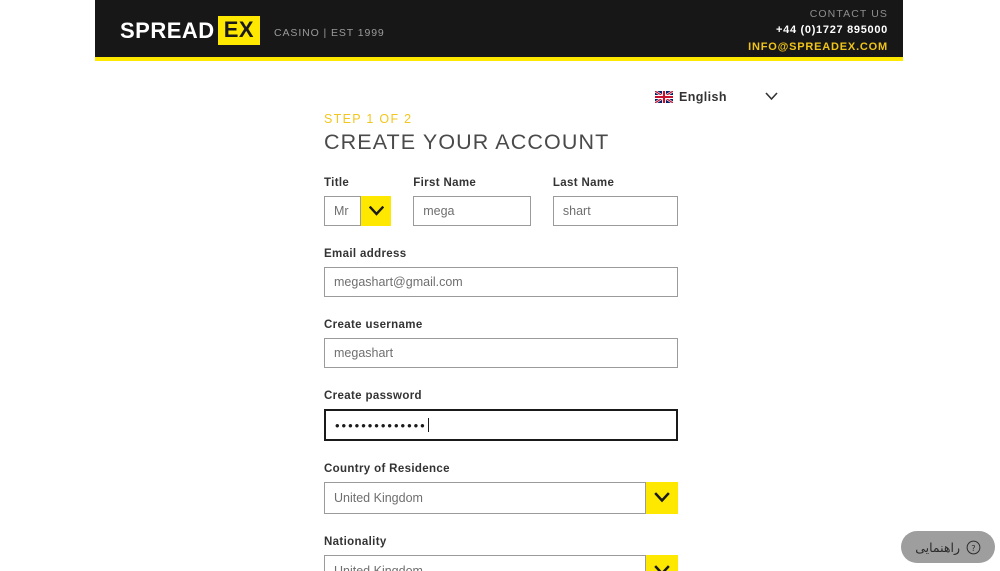 Image resolution: width=1000 pixels, height=571 pixels. I want to click on field-title: Title Mr, so click(358, 201).